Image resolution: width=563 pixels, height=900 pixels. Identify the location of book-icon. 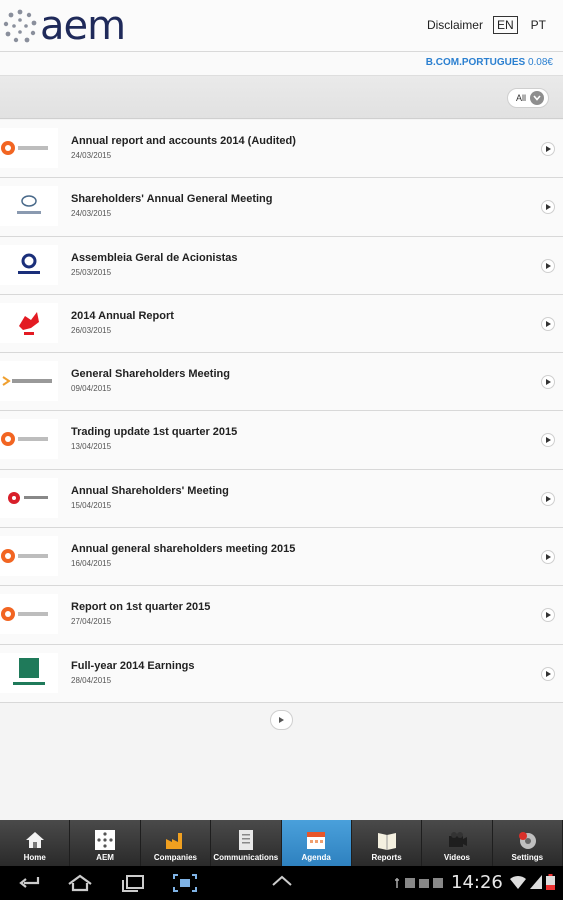
(387, 840).